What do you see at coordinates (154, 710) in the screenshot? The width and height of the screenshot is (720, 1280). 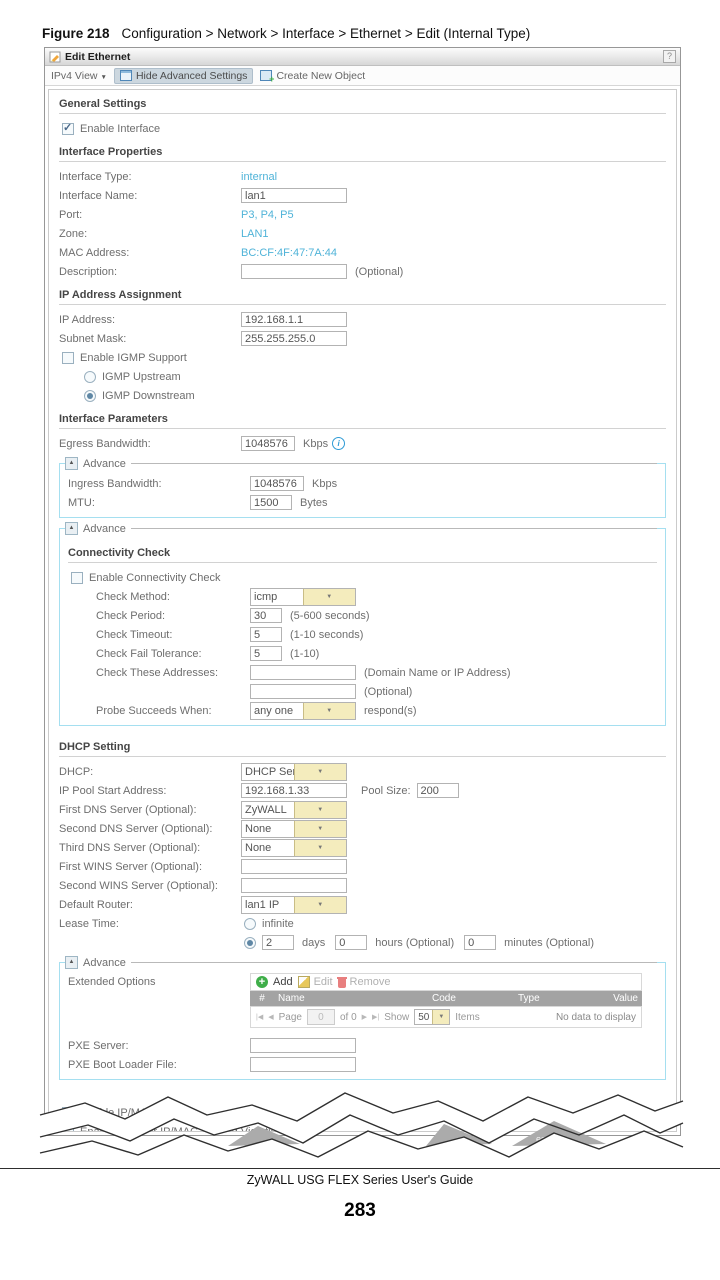 I see `probe-succeeds-label: Probe Succeeds When:` at bounding box center [154, 710].